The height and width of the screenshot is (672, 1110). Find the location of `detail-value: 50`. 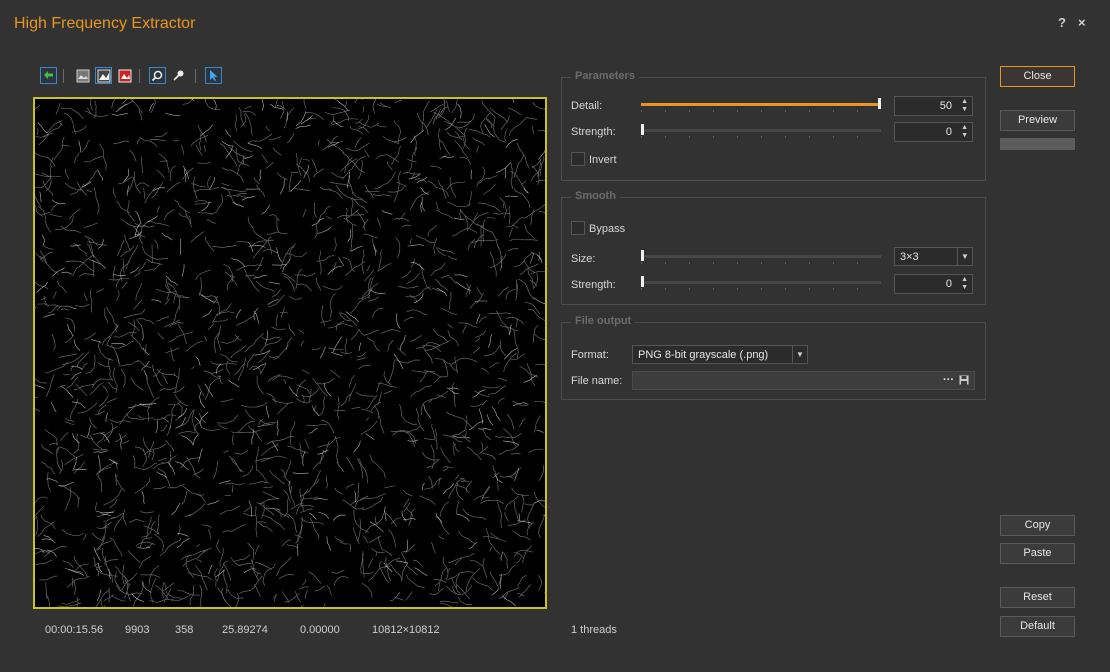

detail-value: 50 is located at coordinates (945, 106).